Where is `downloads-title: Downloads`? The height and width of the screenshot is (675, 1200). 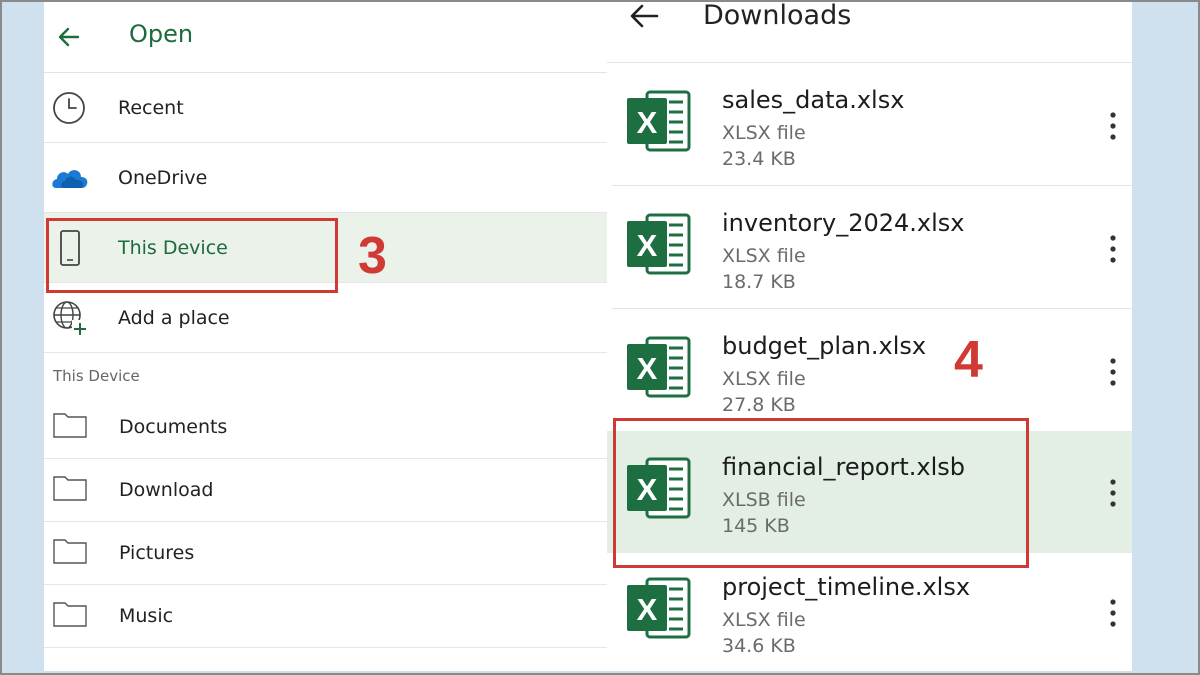
downloads-title: Downloads is located at coordinates (777, 16).